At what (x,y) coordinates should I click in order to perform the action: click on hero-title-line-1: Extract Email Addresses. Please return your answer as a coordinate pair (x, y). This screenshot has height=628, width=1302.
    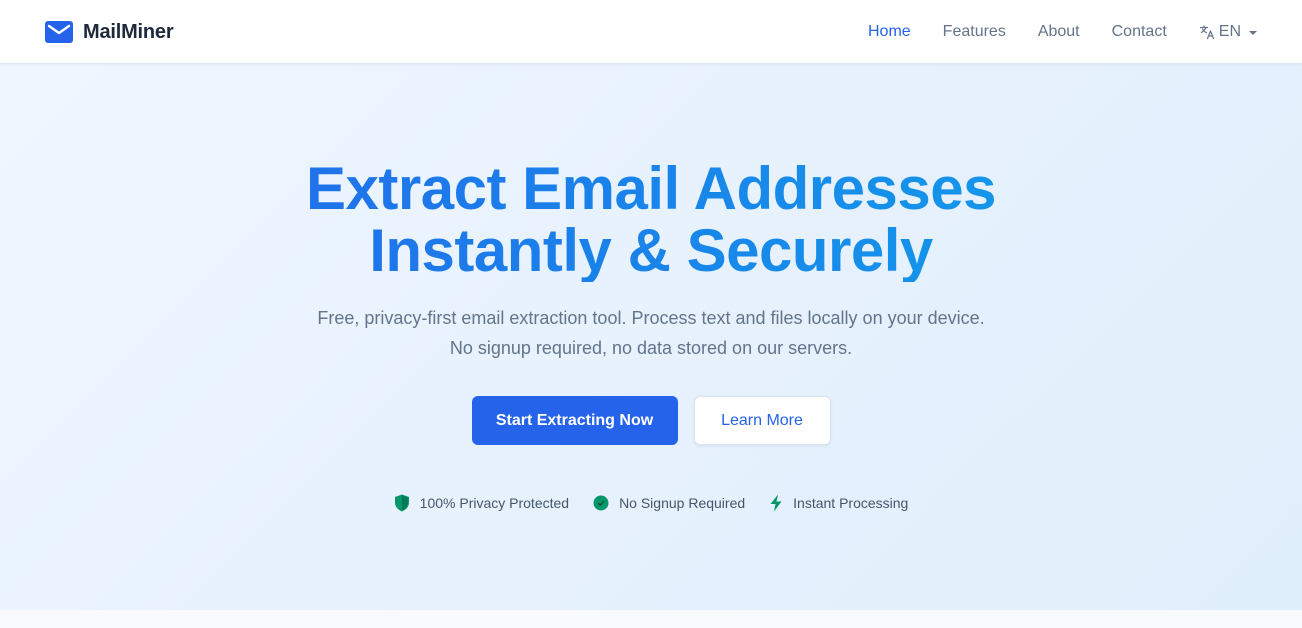
    Looking at the image, I should click on (651, 189).